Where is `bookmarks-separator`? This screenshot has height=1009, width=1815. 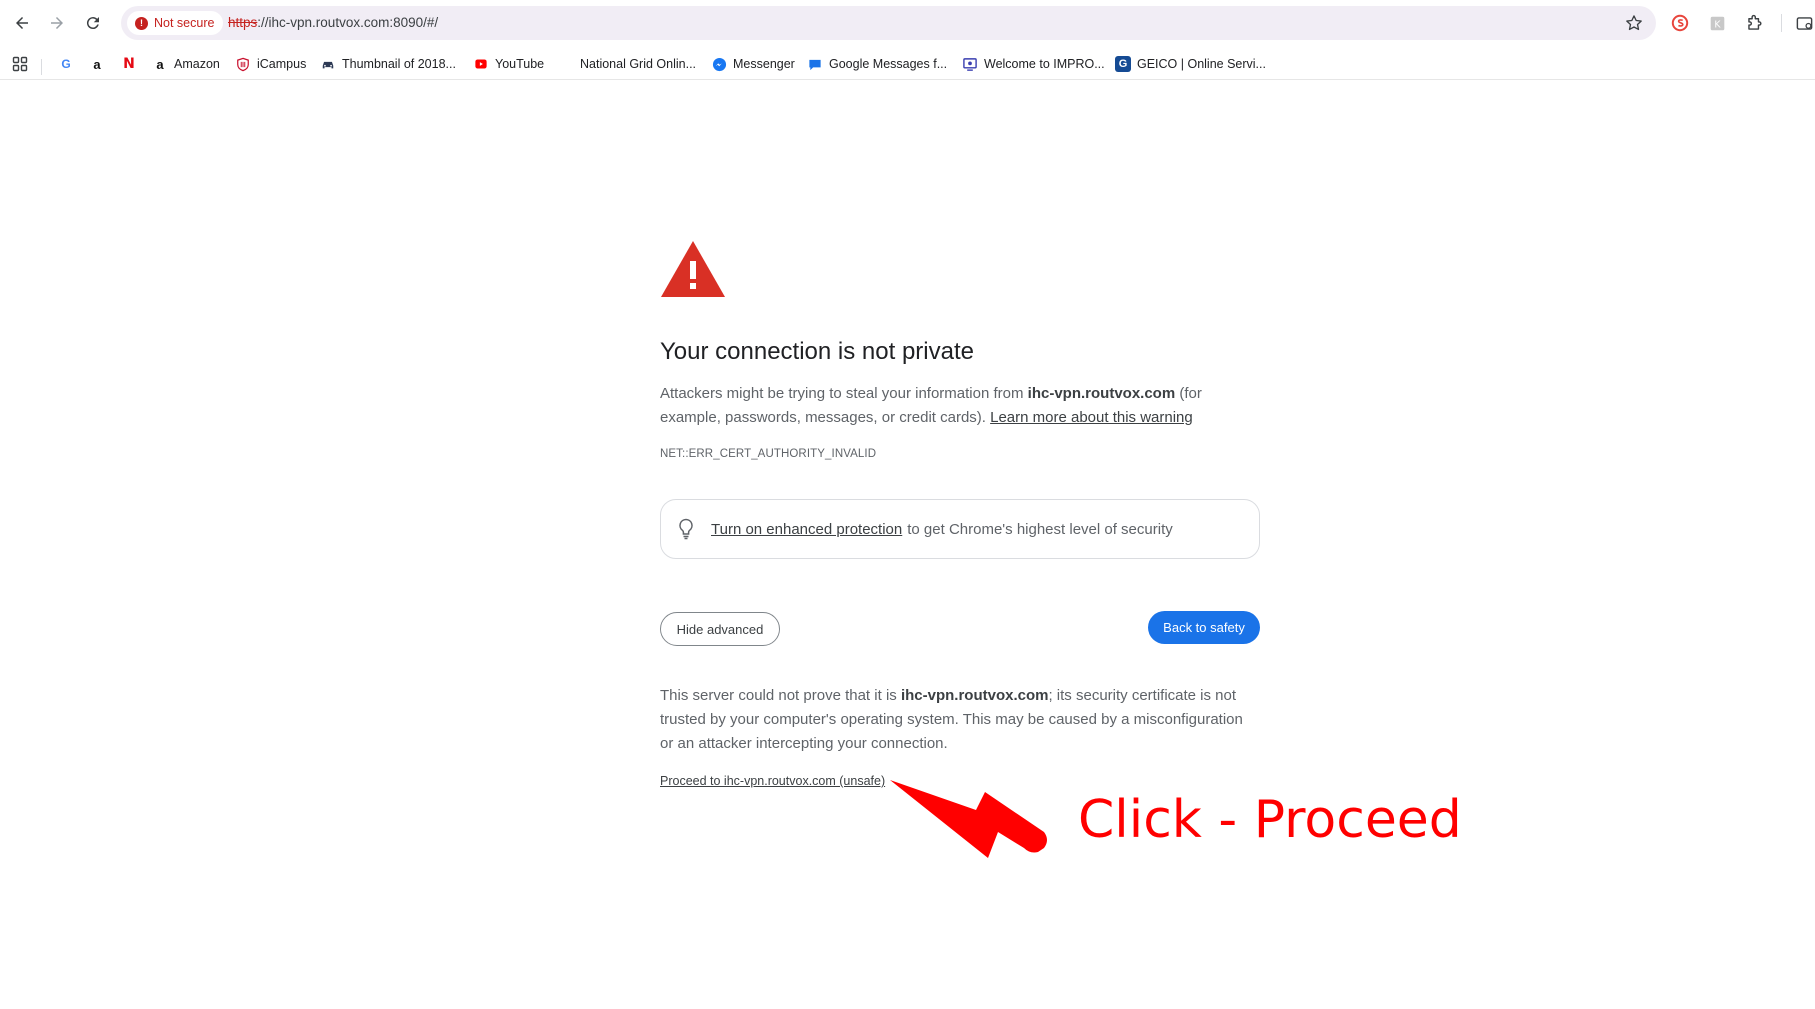
bookmarks-separator is located at coordinates (41, 67).